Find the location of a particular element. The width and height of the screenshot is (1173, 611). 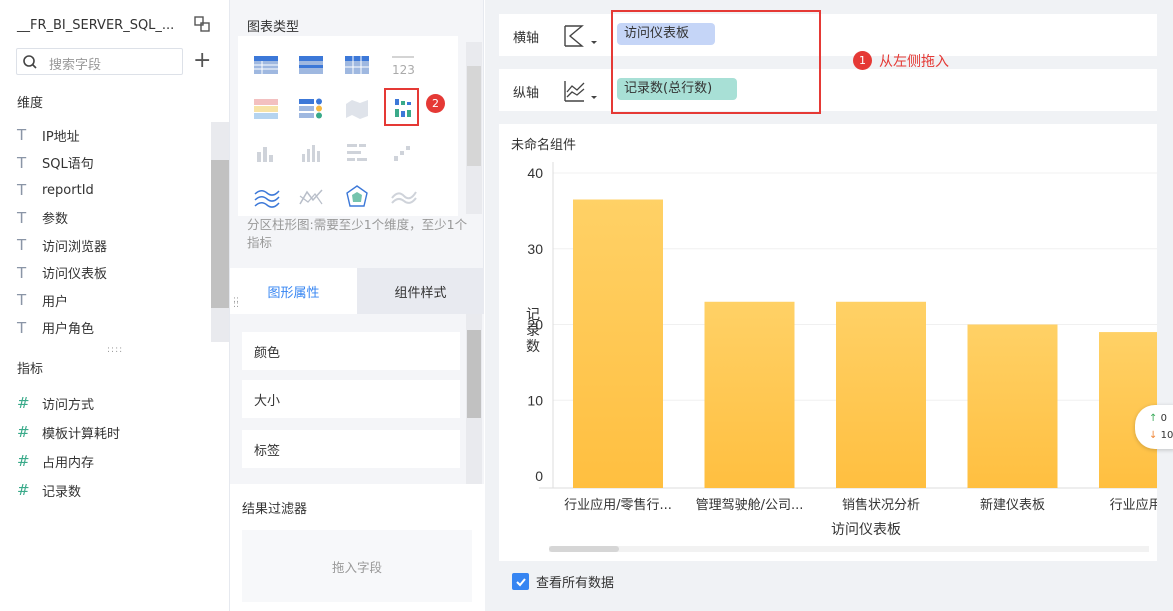

highlight-axis-fields is located at coordinates (716, 62).